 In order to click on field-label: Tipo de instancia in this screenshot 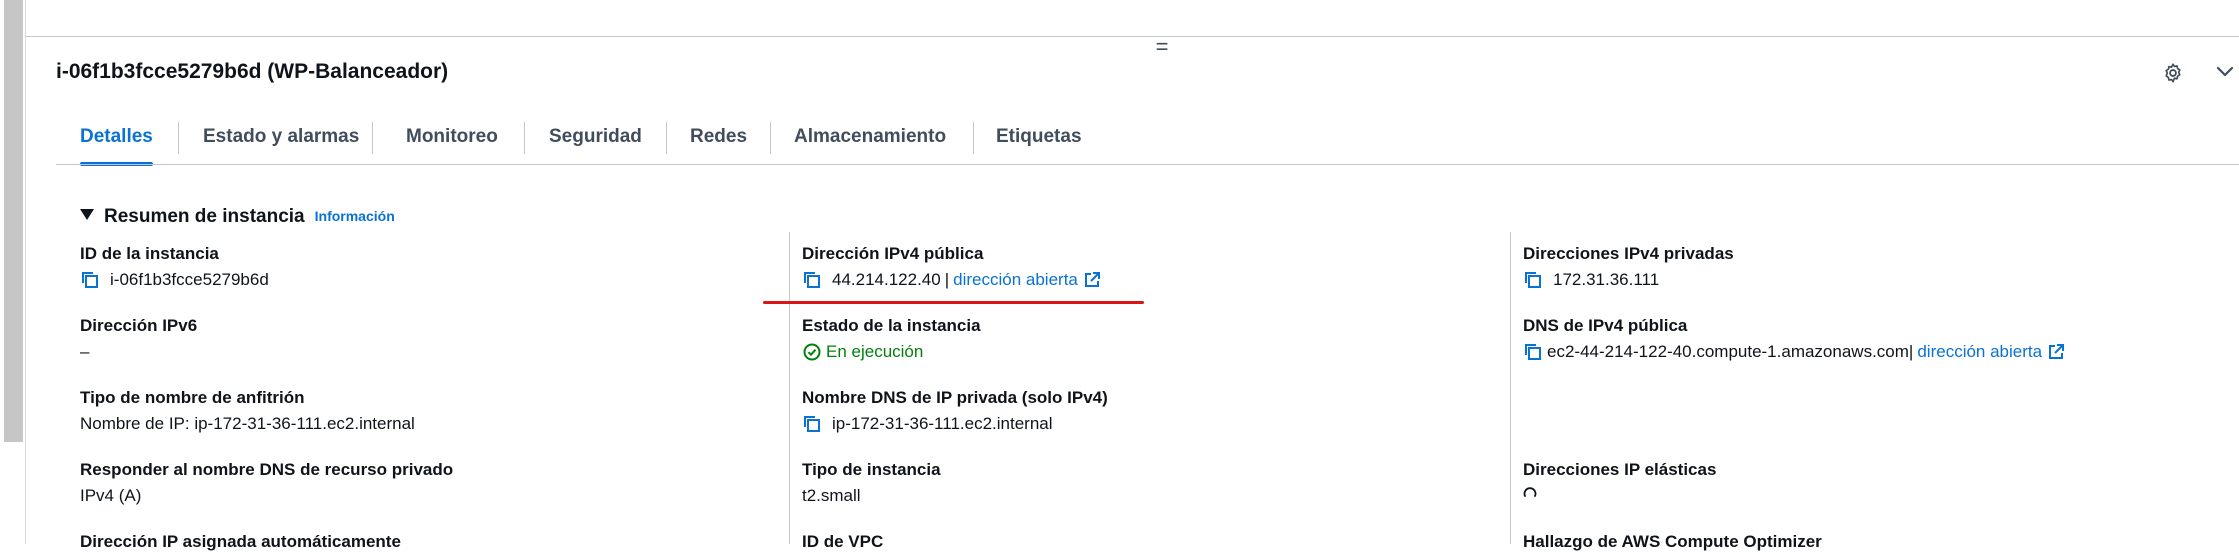, I will do `click(871, 469)`.